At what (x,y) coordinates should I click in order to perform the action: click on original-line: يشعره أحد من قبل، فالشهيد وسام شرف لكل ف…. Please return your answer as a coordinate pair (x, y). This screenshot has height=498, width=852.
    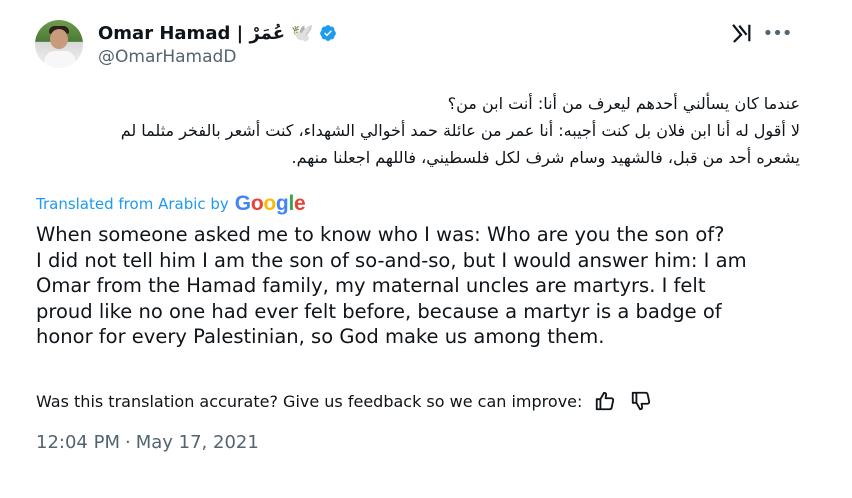
    Looking at the image, I should click on (545, 157).